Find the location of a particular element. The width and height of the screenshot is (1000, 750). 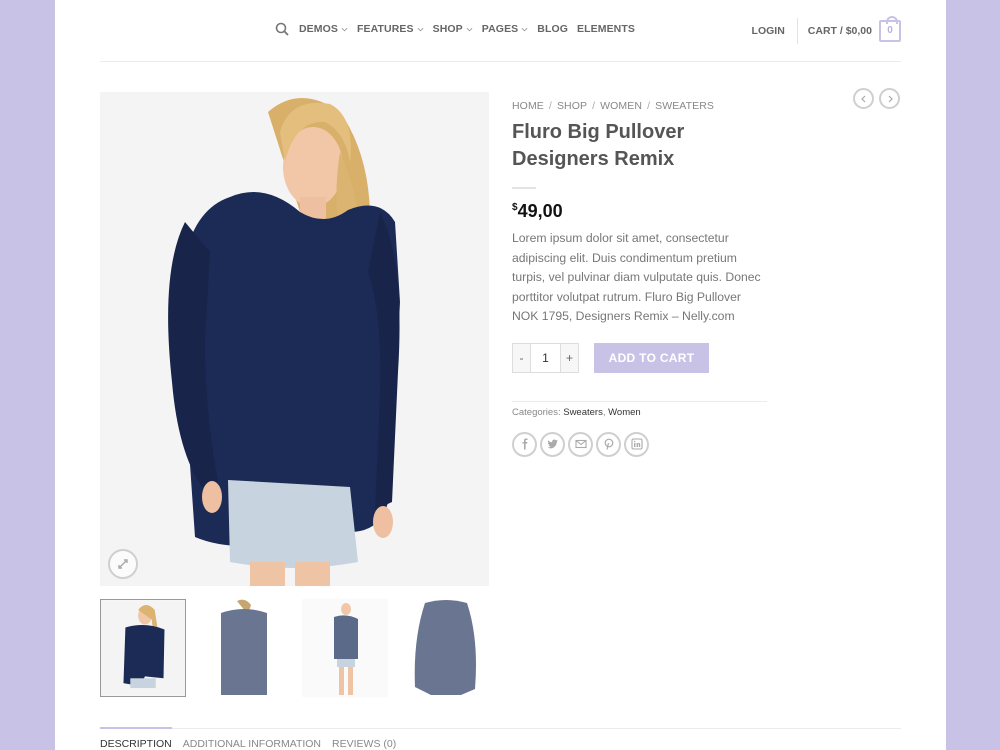

header-account: LOGIN CART / $0,00 0 is located at coordinates (826, 30).